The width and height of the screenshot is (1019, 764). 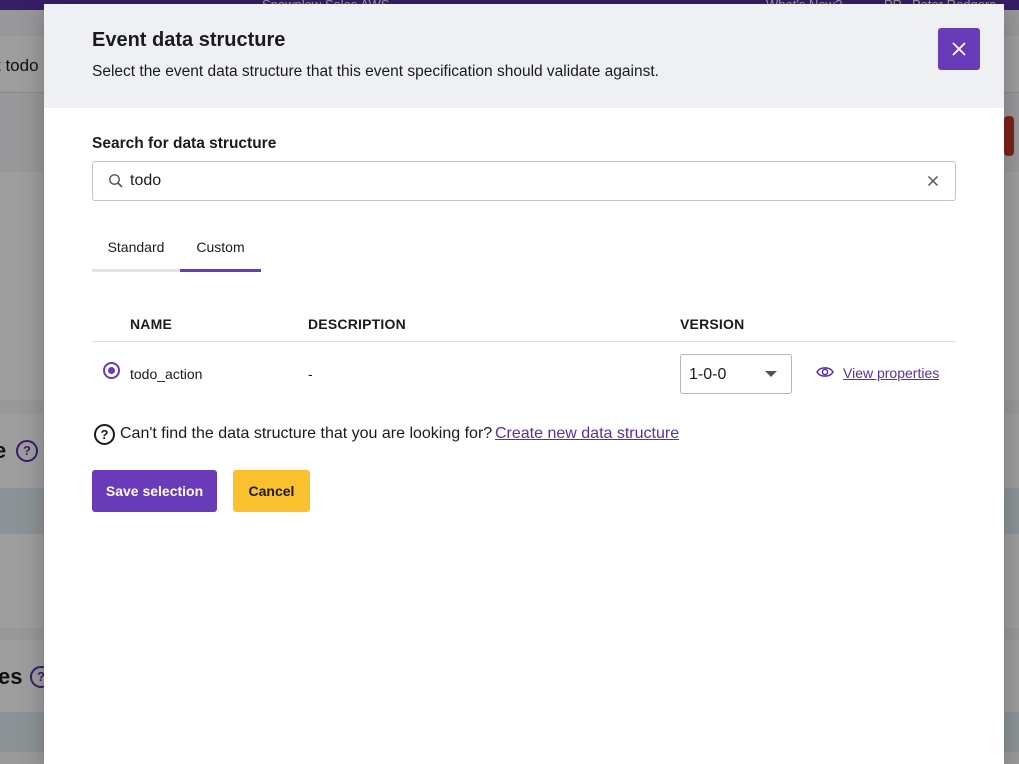 What do you see at coordinates (825, 372) in the screenshot?
I see `eye-icon` at bounding box center [825, 372].